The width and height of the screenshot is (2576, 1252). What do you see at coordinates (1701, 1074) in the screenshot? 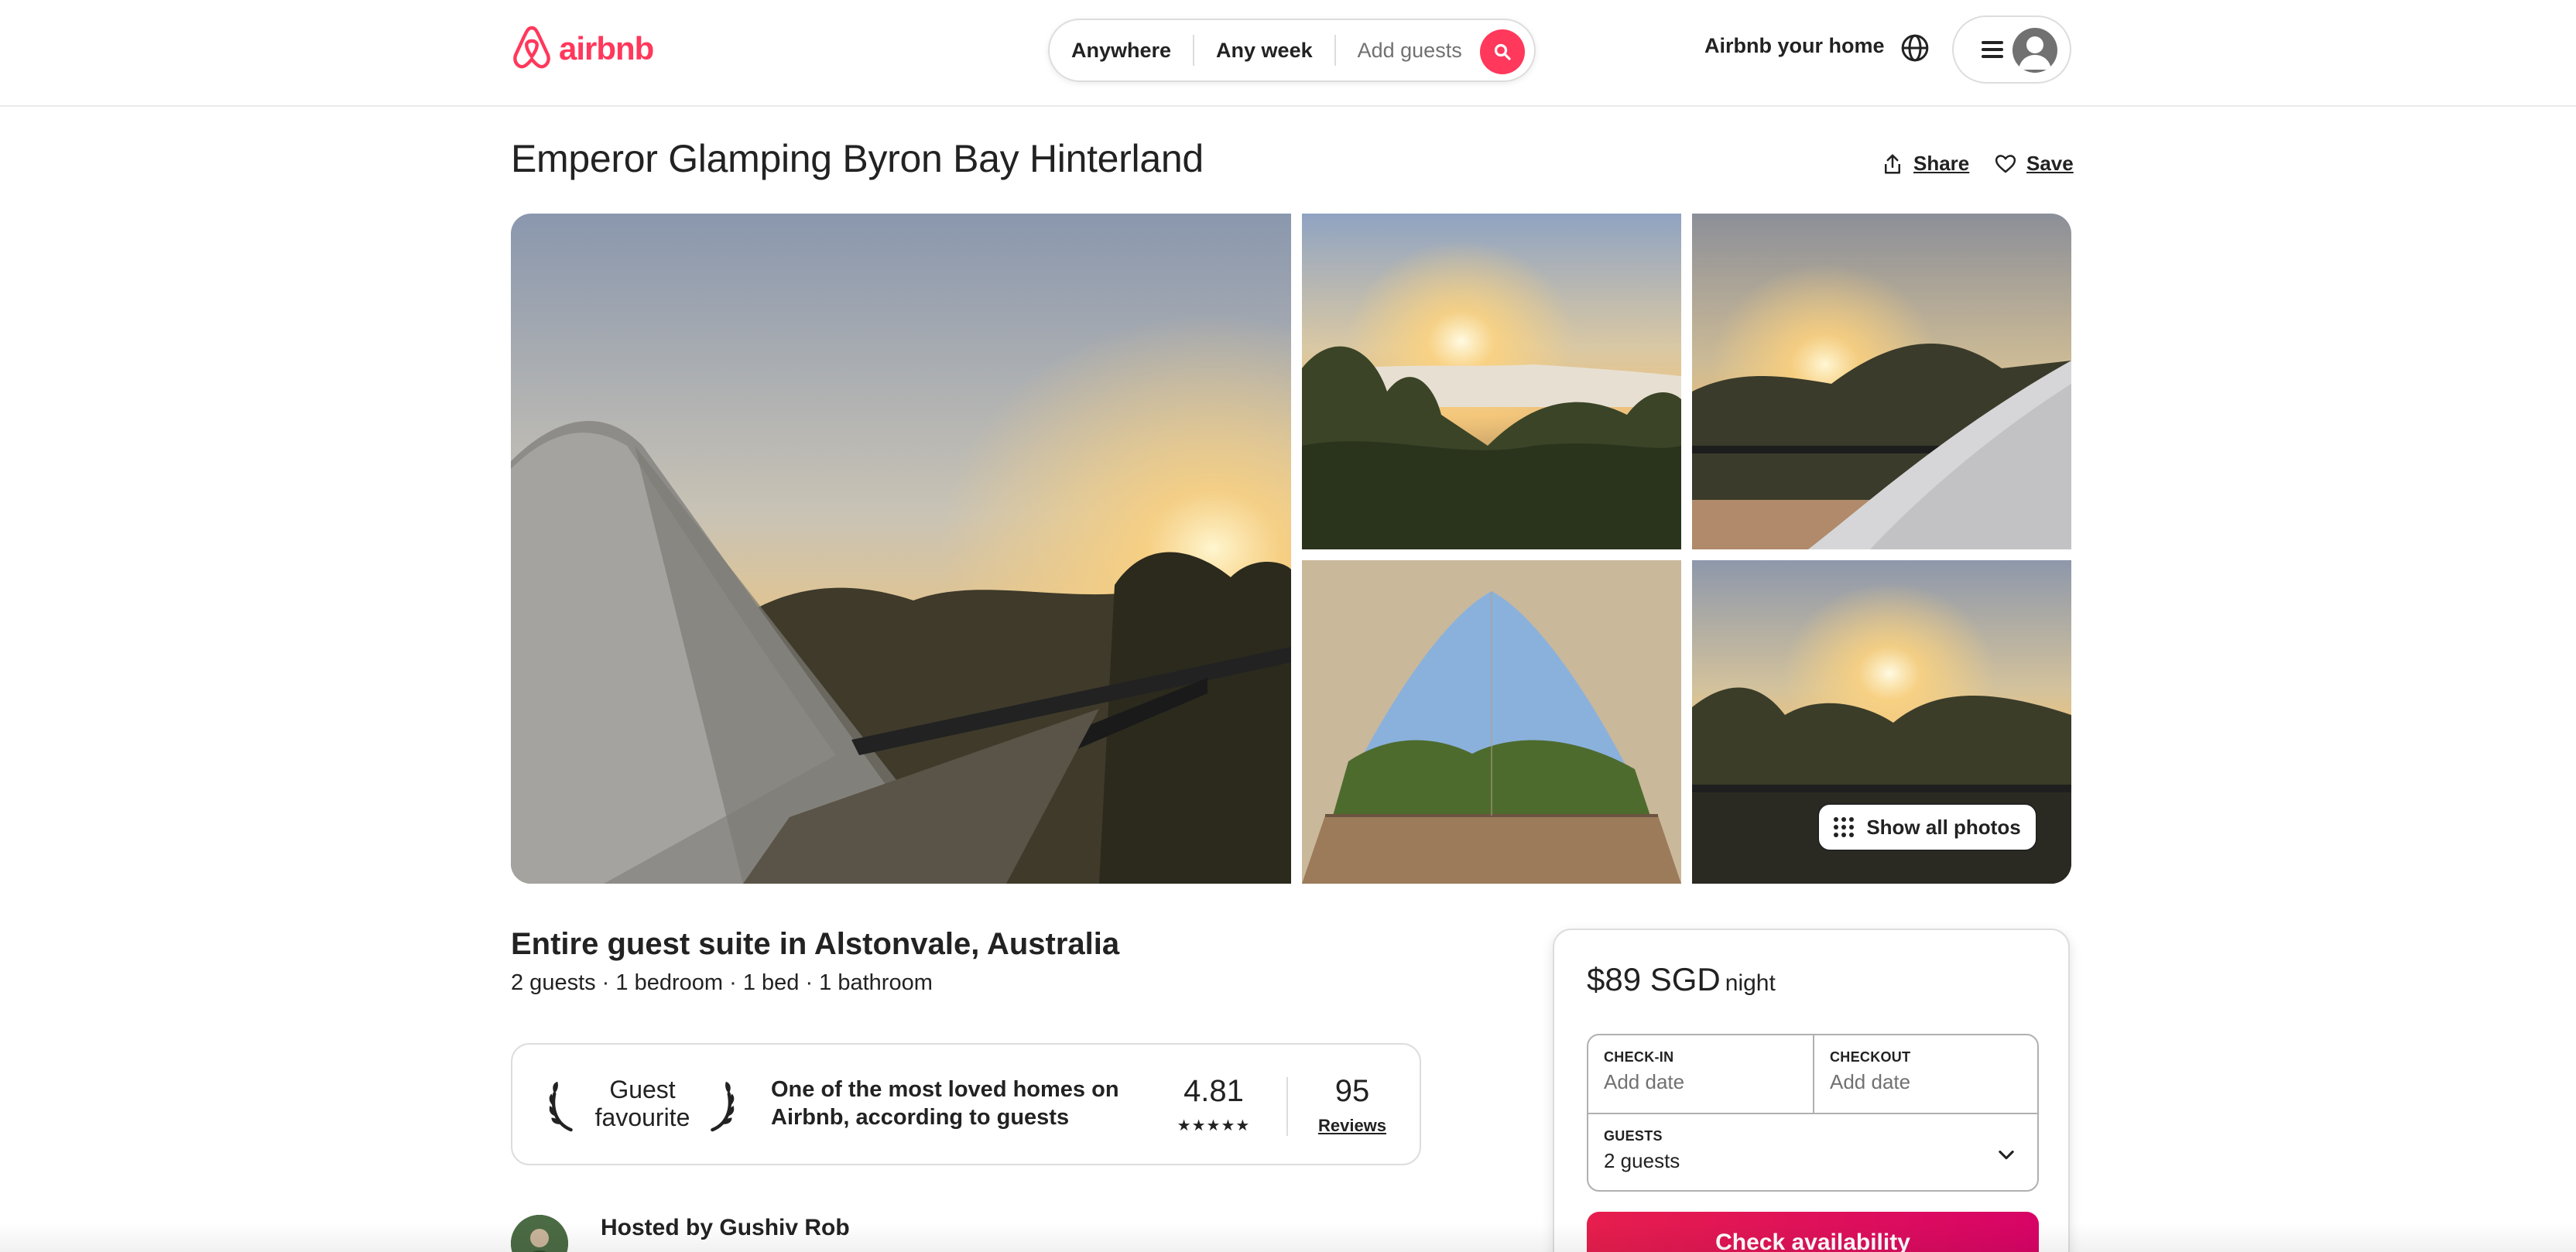
I see `checkin-field: CHECK-IN Add date` at bounding box center [1701, 1074].